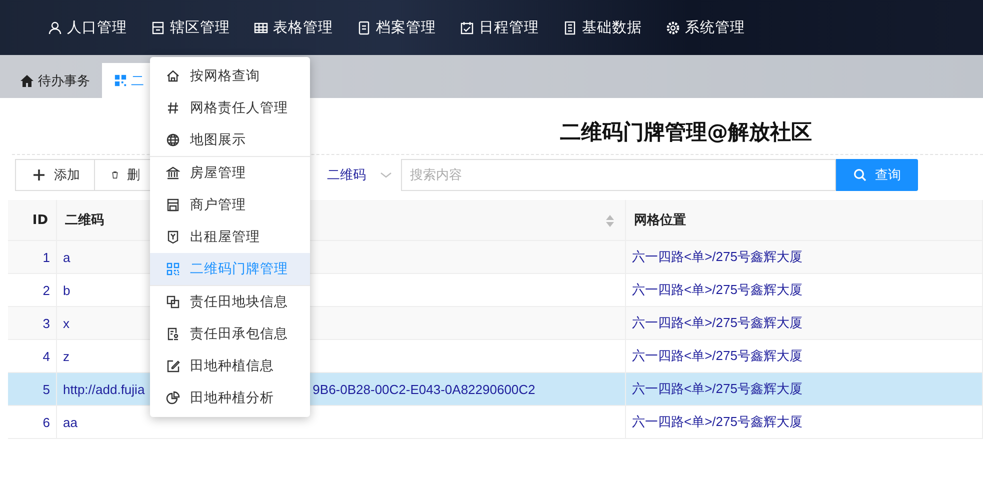  Describe the element at coordinates (230, 366) in the screenshot. I see `menu-item: 田地种植信息` at that location.